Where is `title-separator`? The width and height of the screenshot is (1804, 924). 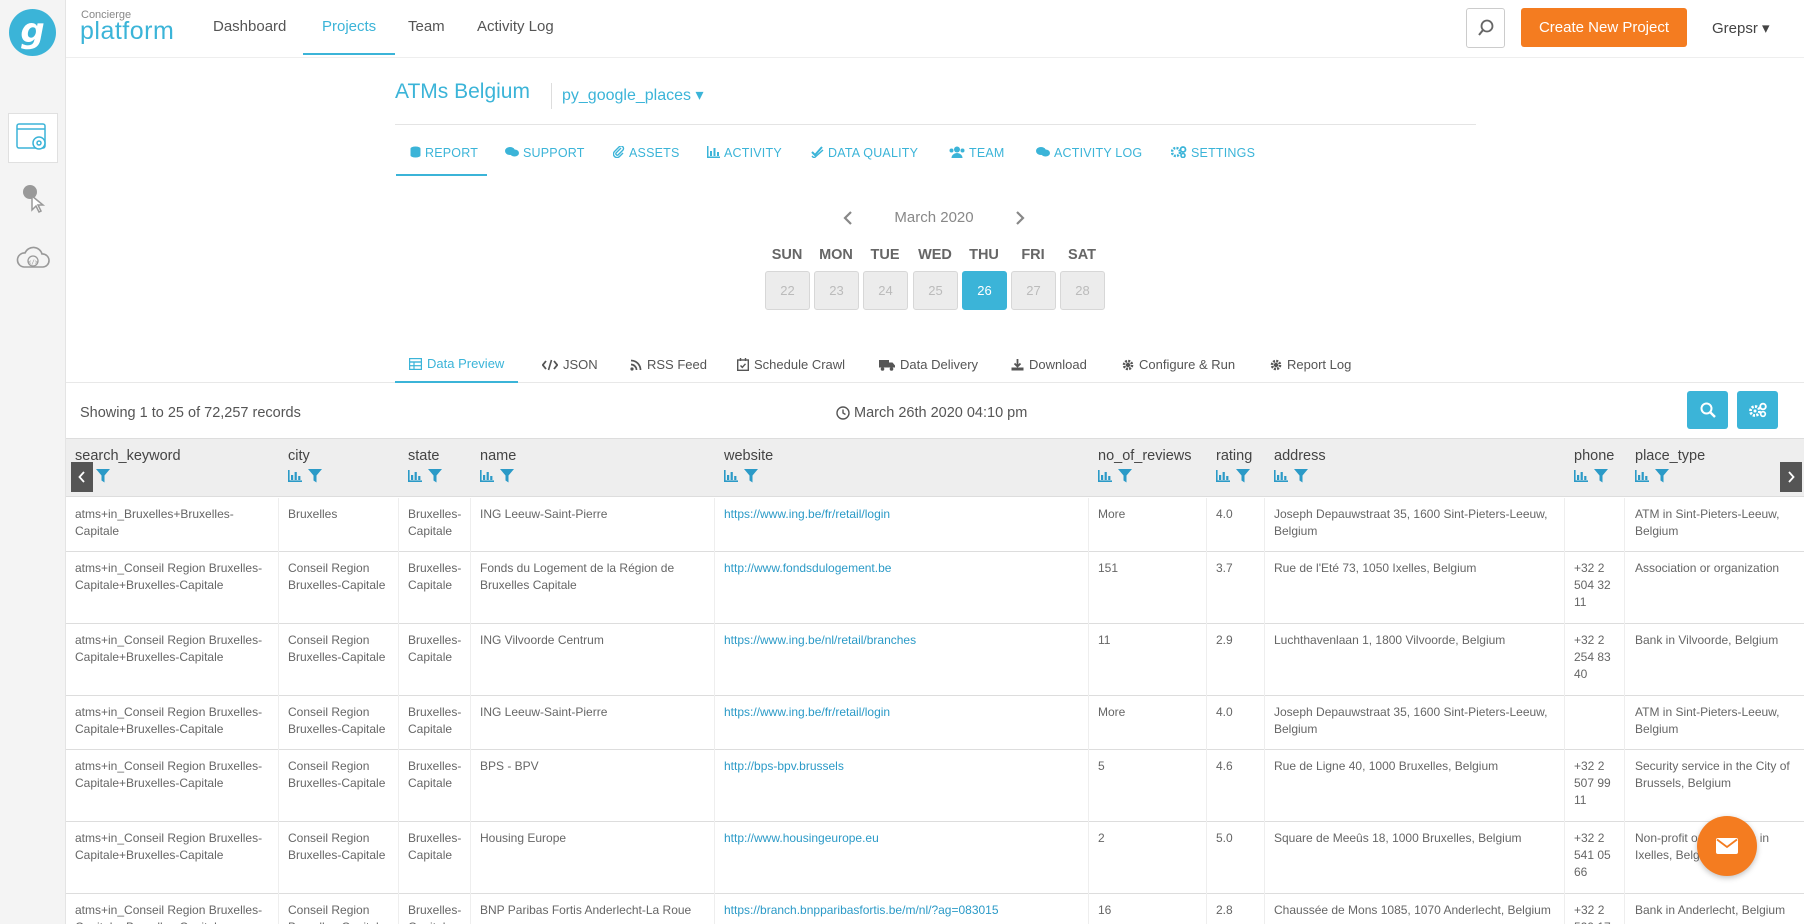
title-separator is located at coordinates (551, 96).